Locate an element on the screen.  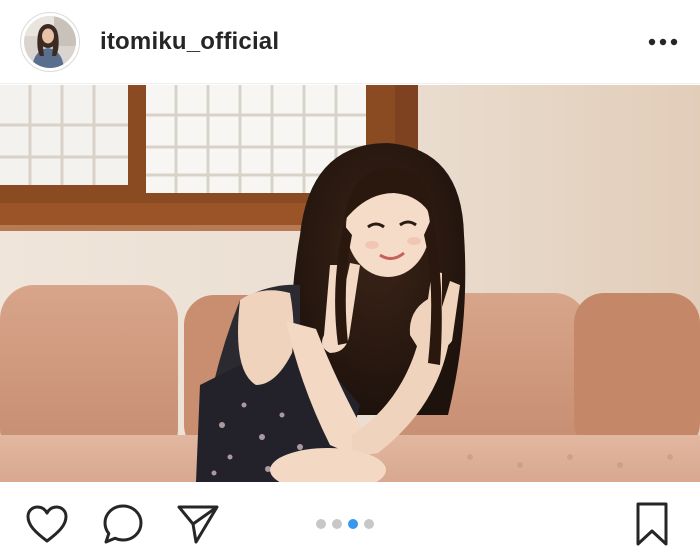
comment-button is located at coordinates (123, 524).